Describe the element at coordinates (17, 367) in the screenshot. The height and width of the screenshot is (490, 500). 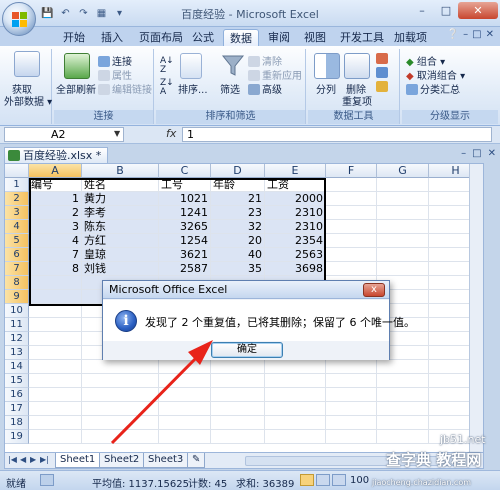
I see `row-header-14: 14` at that location.